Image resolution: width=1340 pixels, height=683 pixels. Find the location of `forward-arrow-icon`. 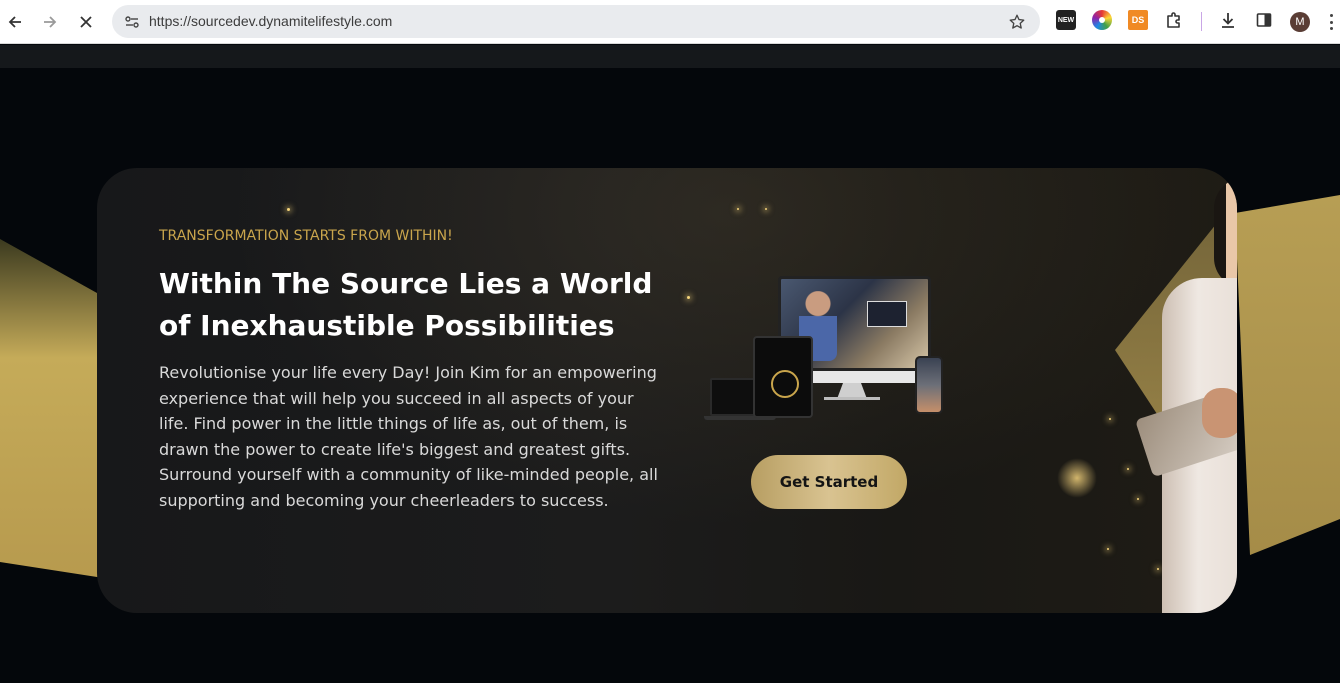

forward-arrow-icon is located at coordinates (50, 22).